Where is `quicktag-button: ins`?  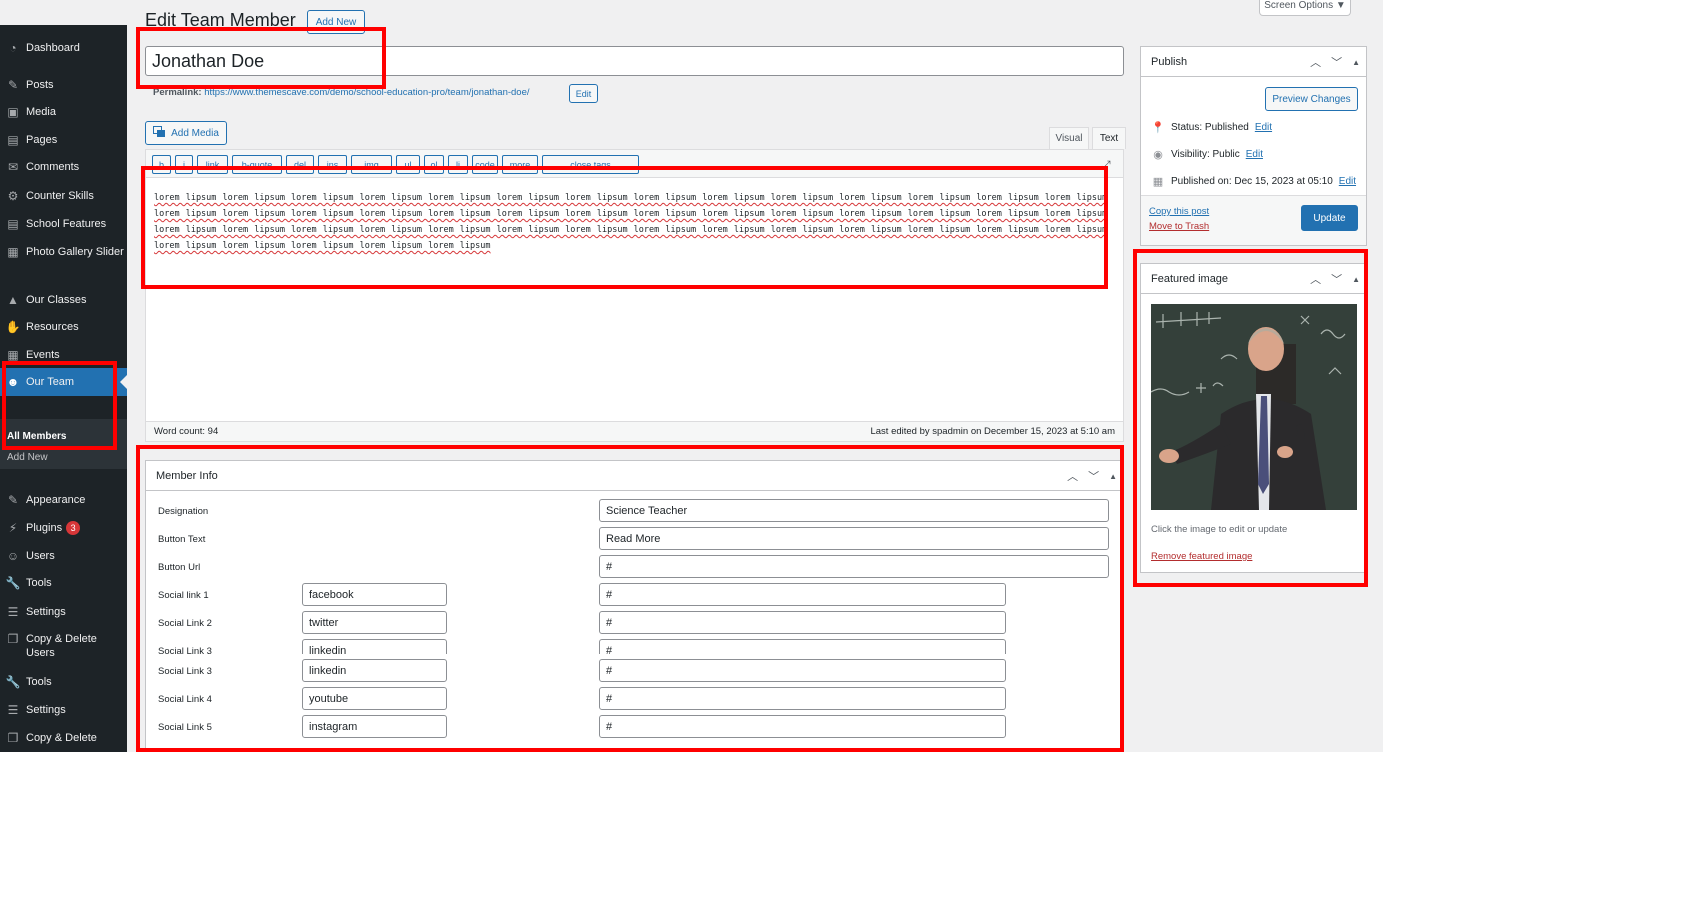
quicktag-button: ins is located at coordinates (332, 164).